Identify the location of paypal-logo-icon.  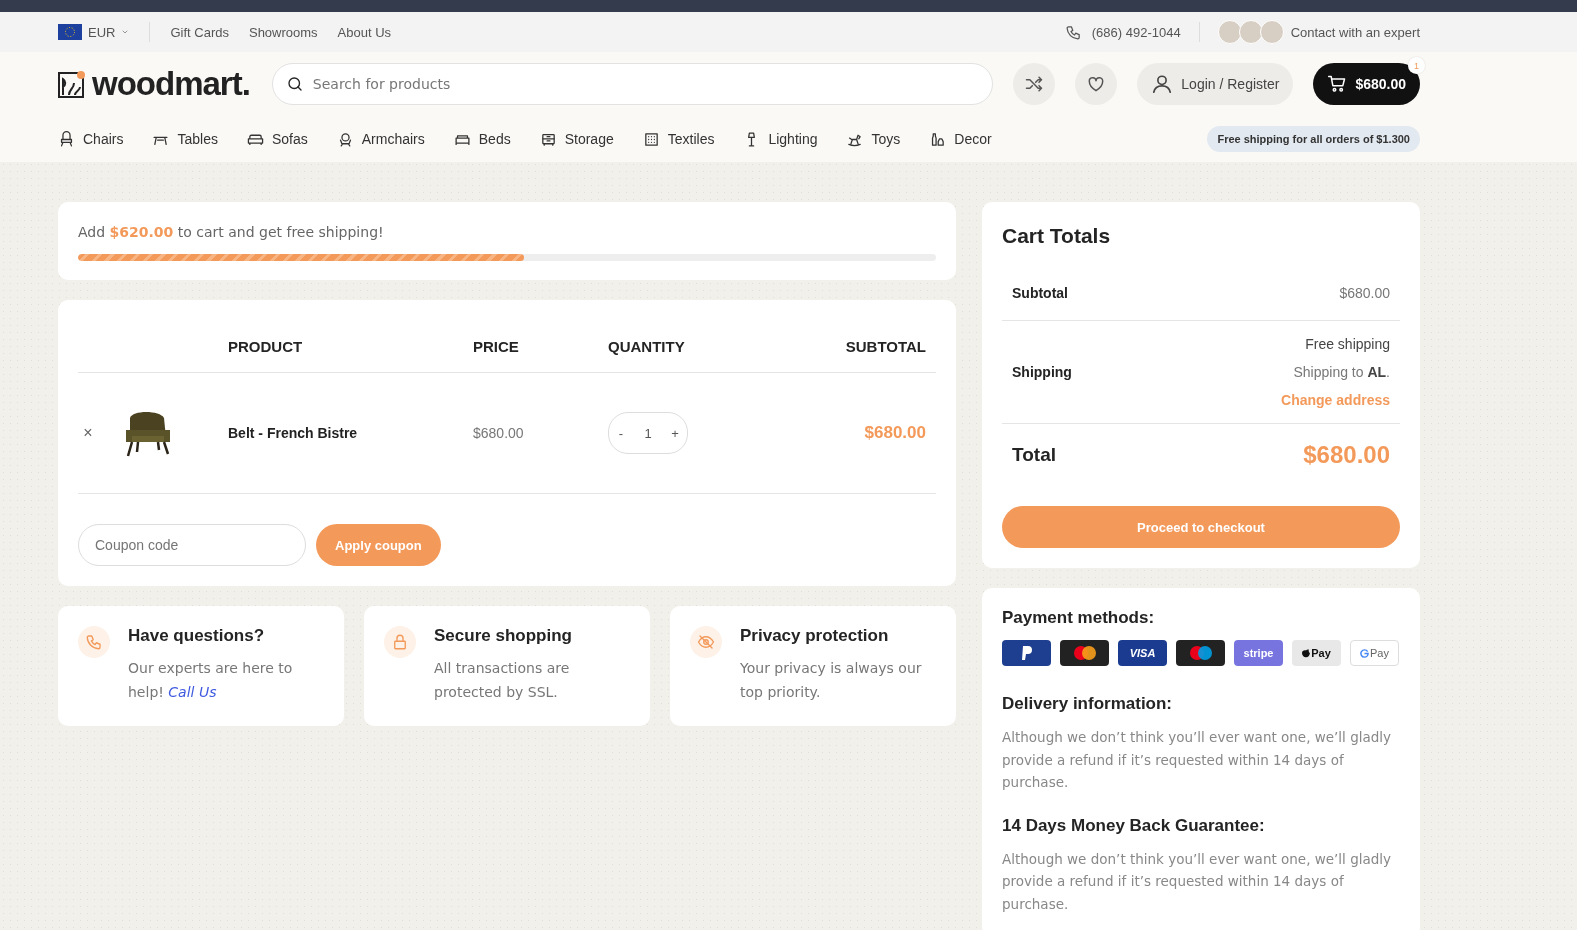
(1026, 653).